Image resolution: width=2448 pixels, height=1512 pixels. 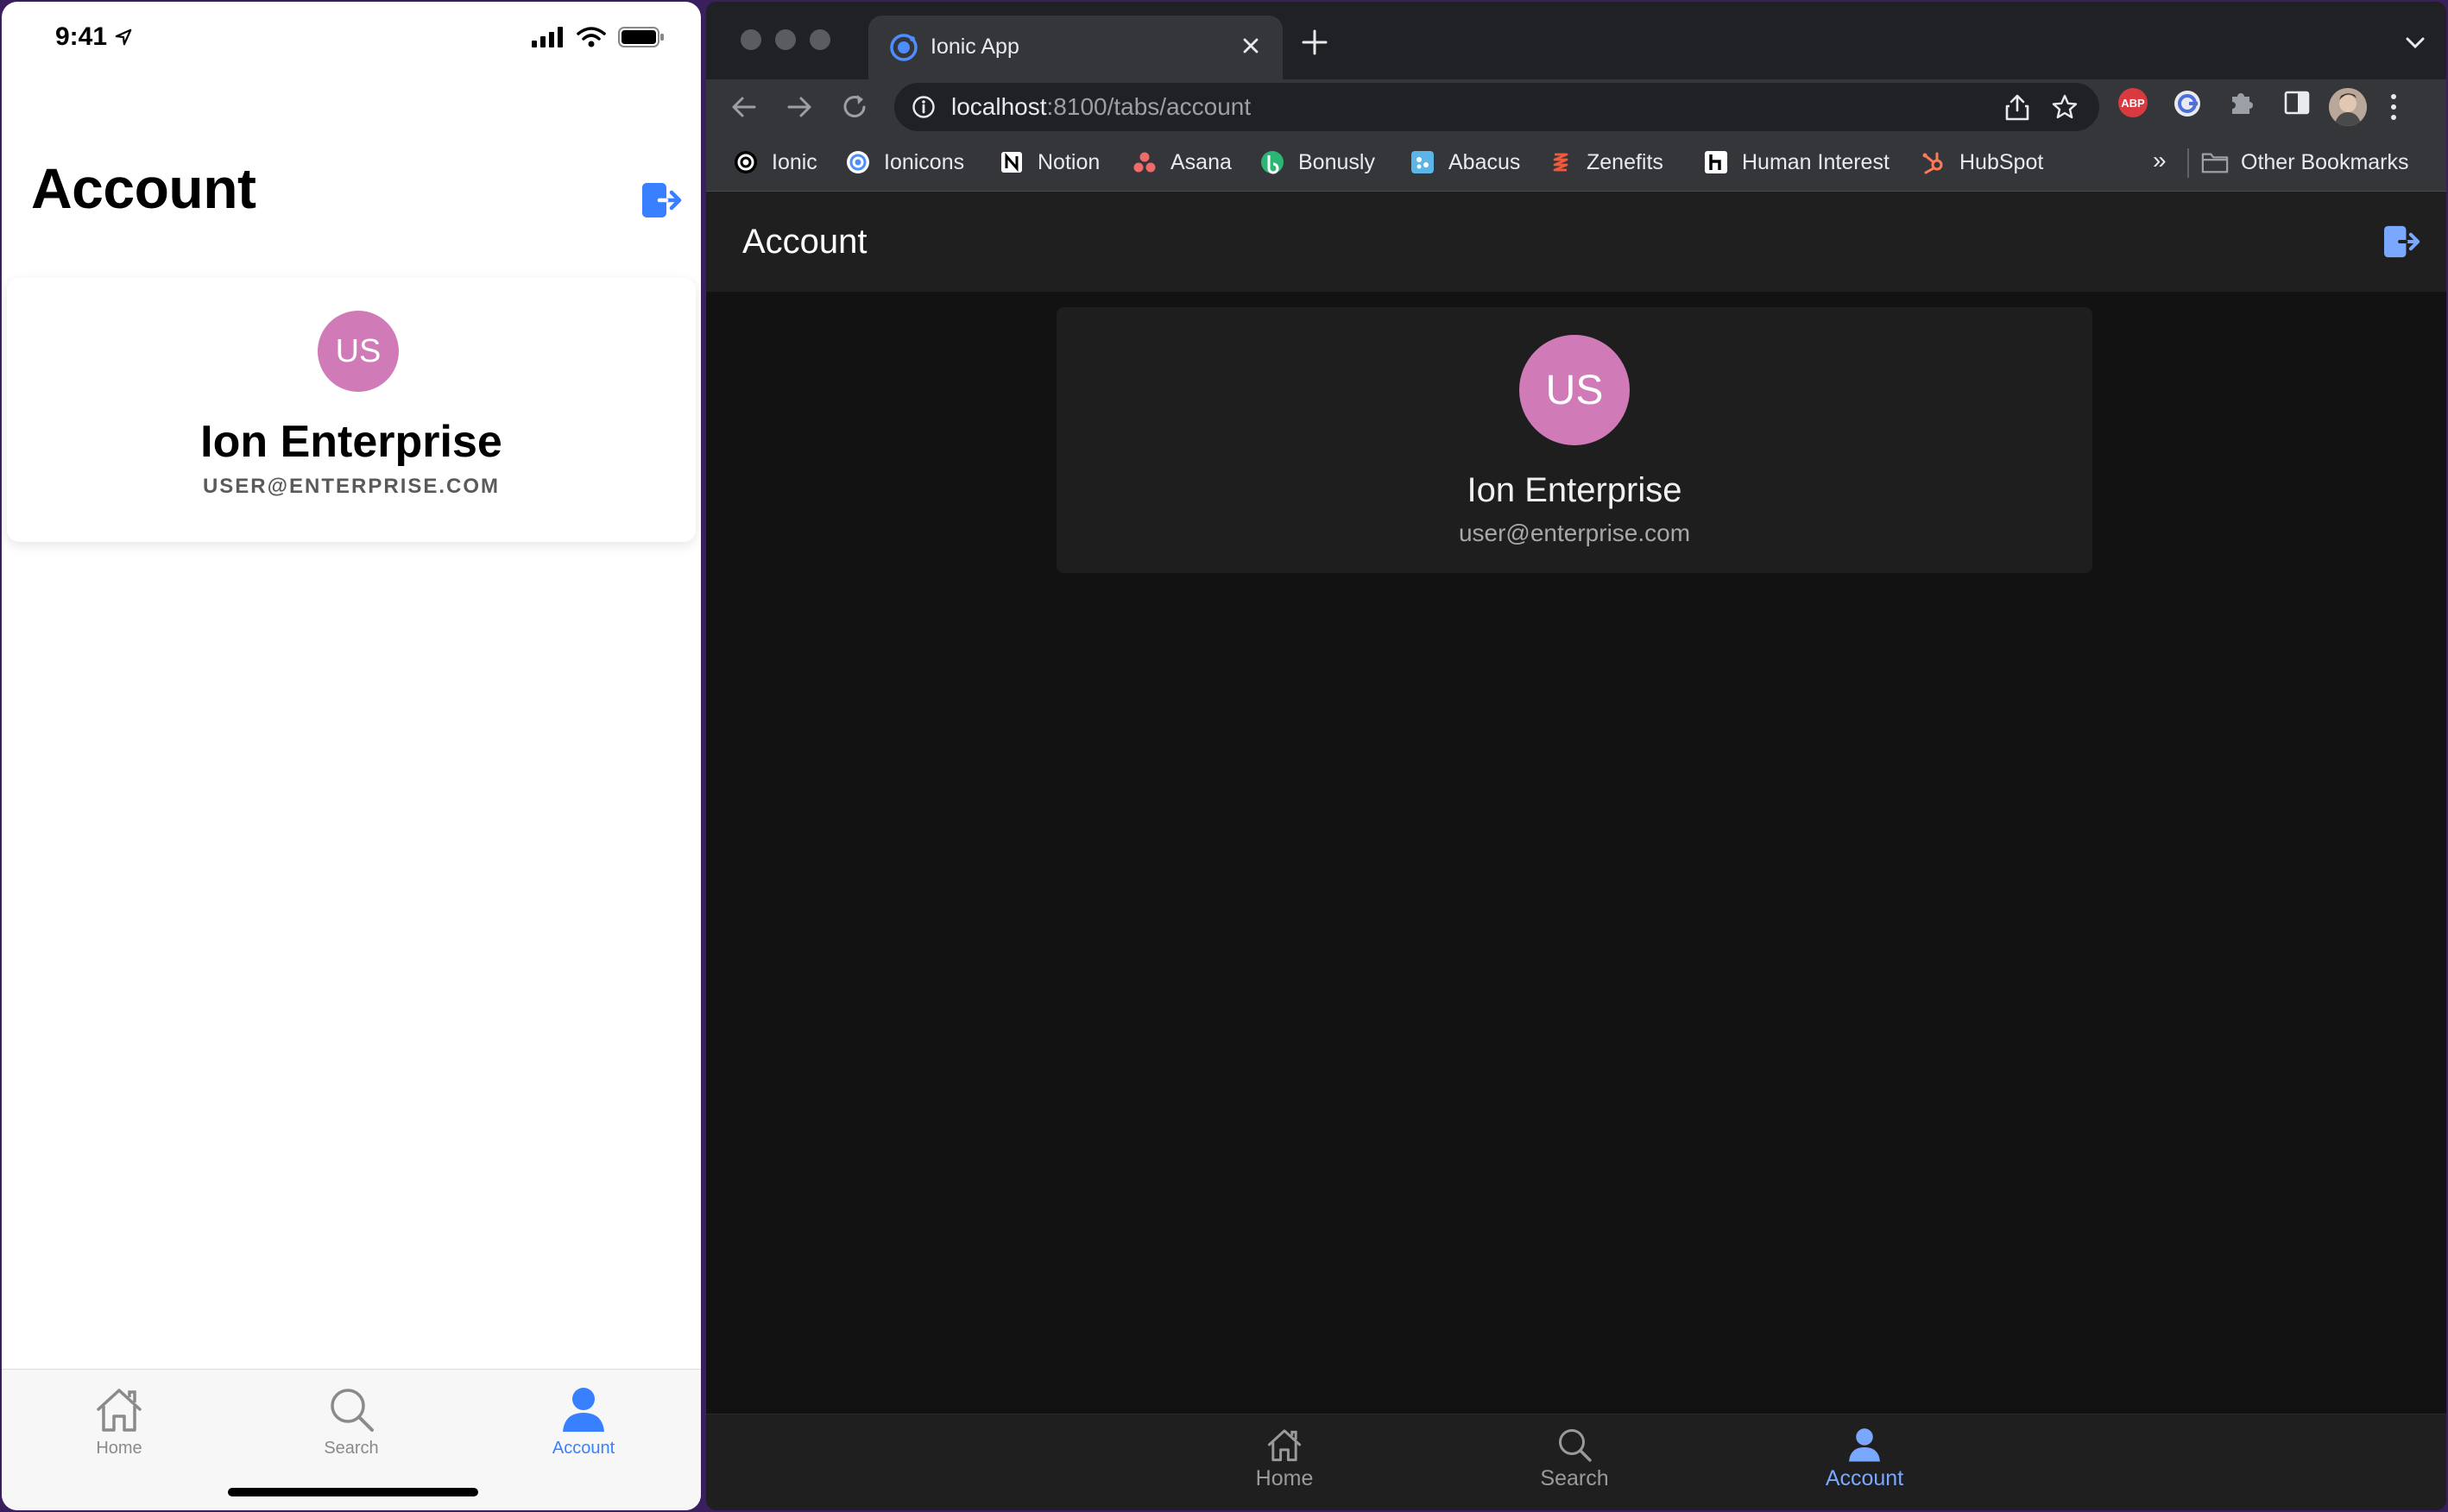 I want to click on bookmark-star-icon, so click(x=2065, y=107).